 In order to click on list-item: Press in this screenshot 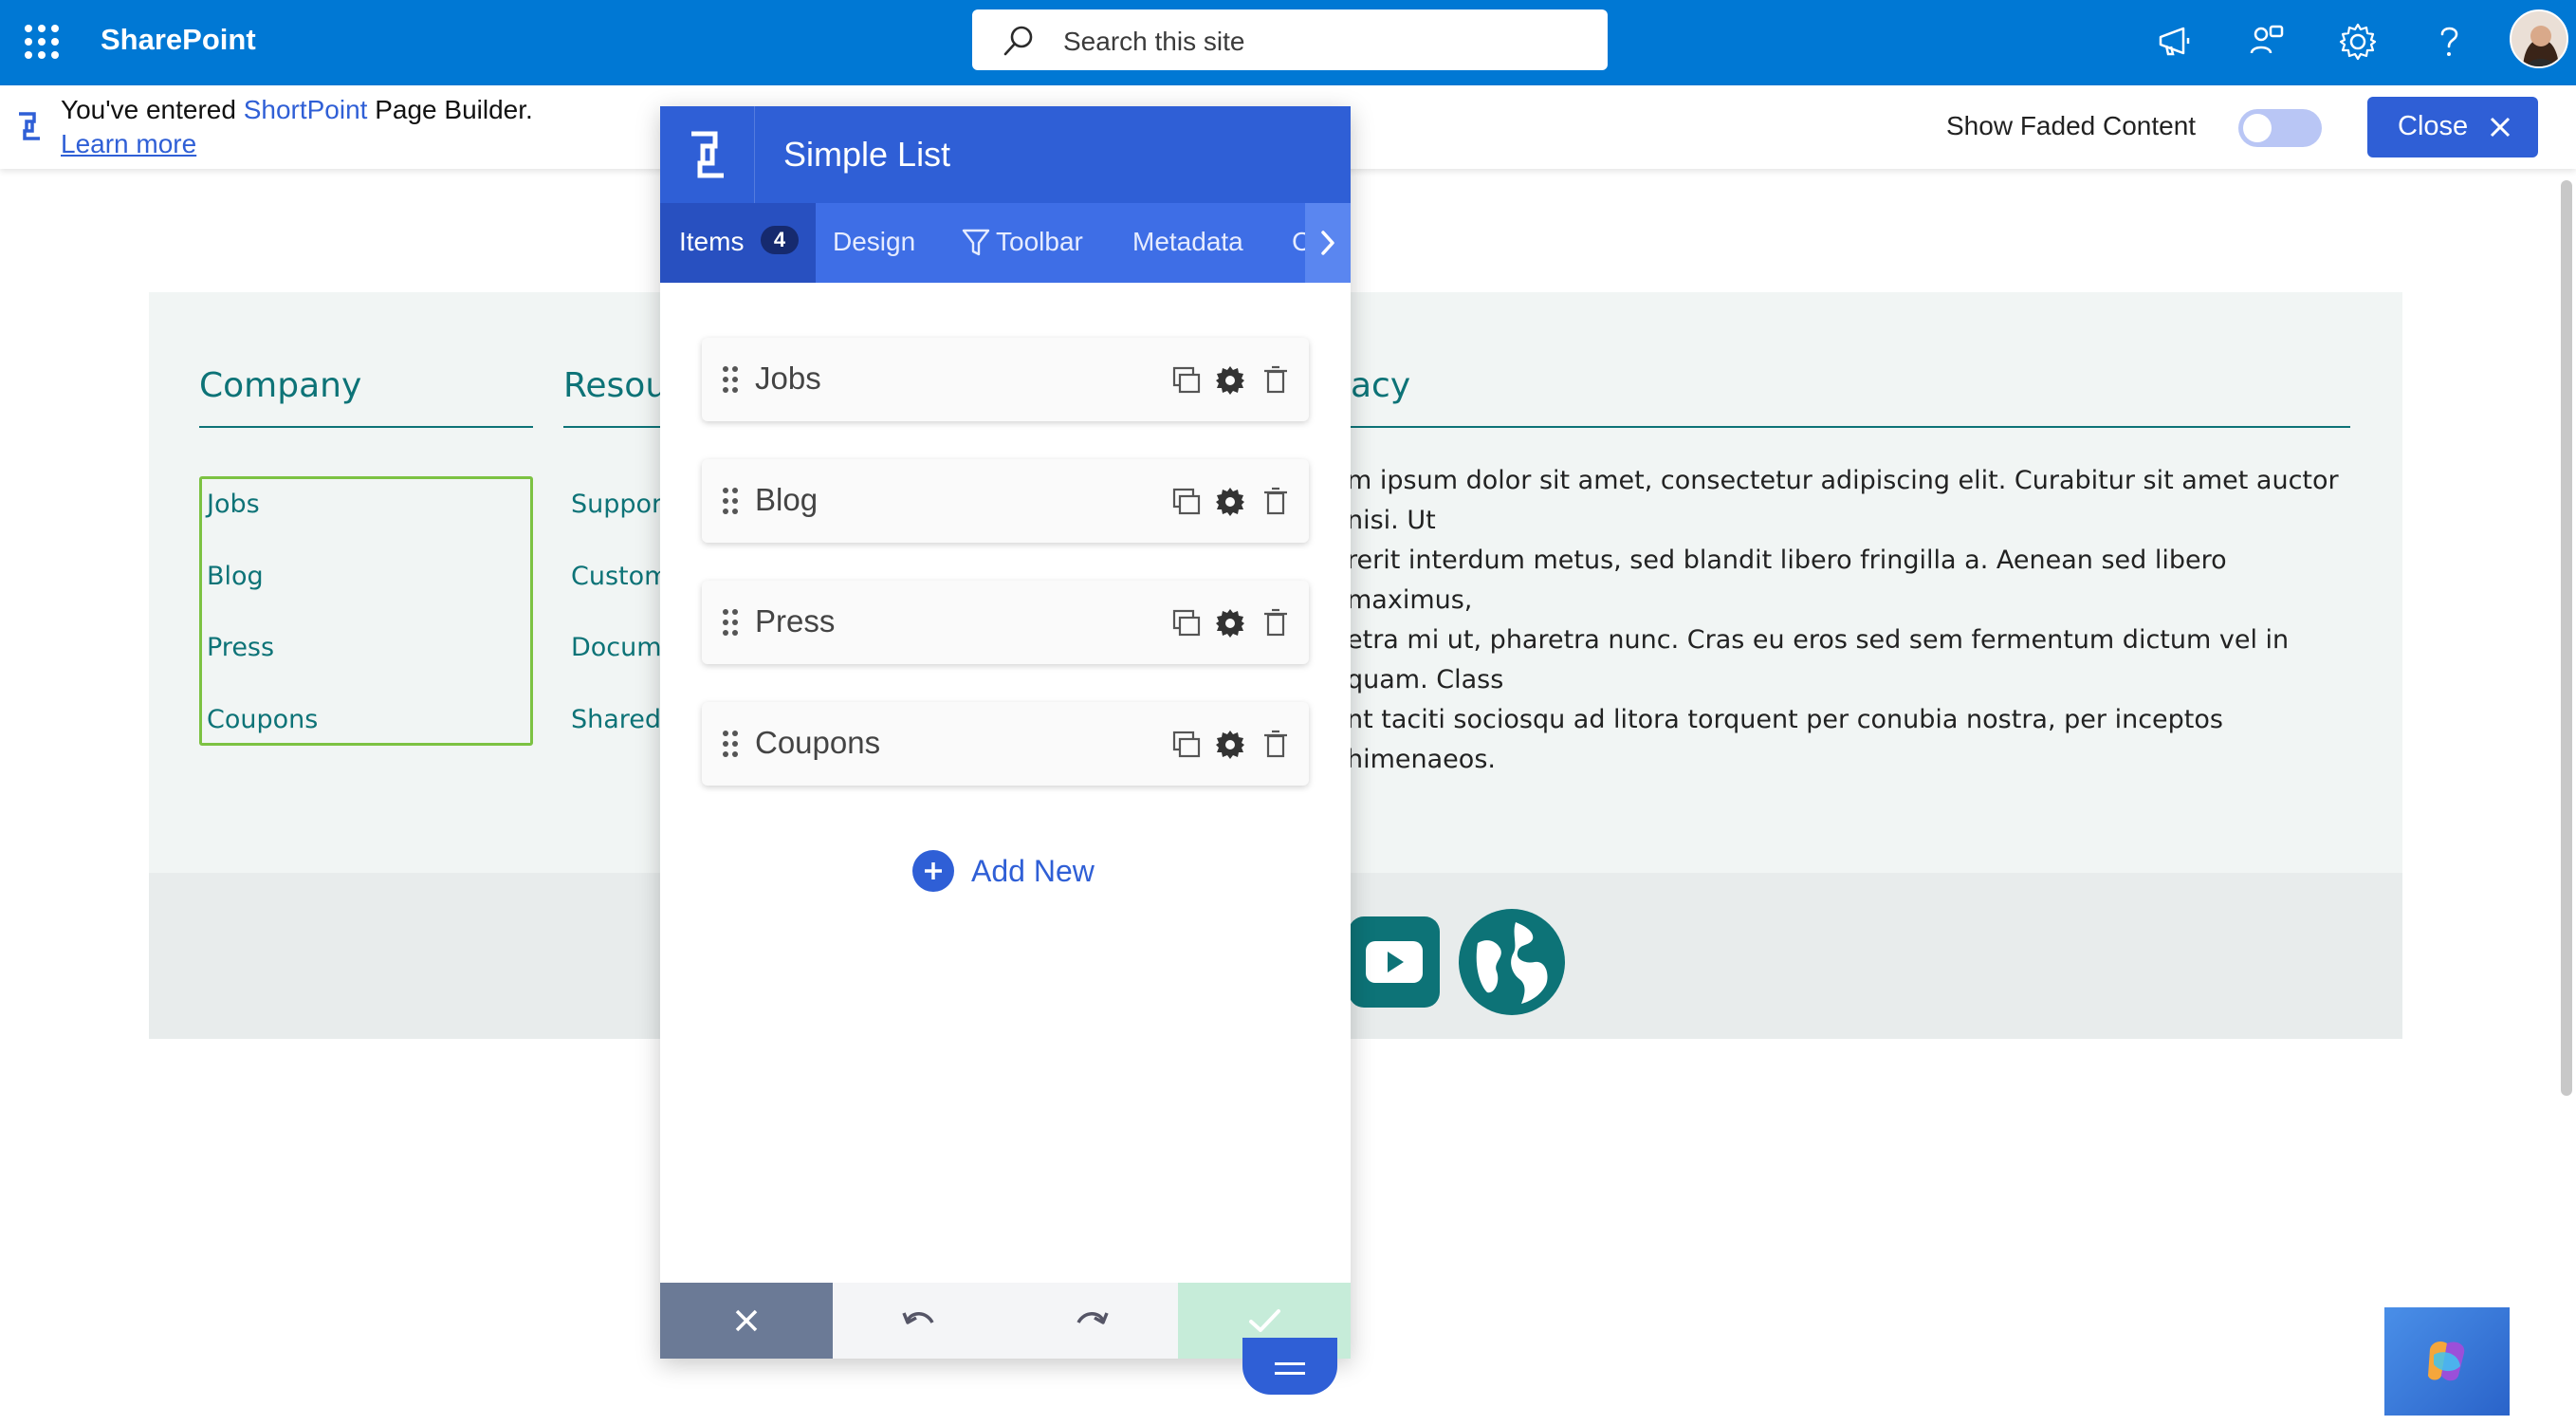, I will do `click(1005, 622)`.